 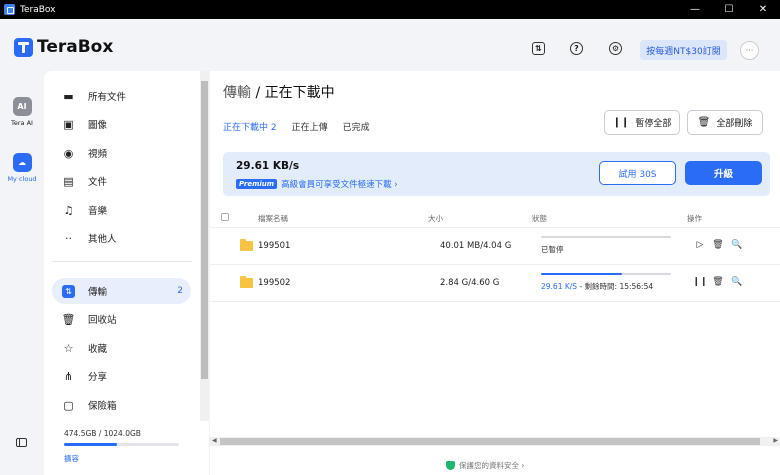 I want to click on terabox-logo: TeraBox, so click(x=63, y=47).